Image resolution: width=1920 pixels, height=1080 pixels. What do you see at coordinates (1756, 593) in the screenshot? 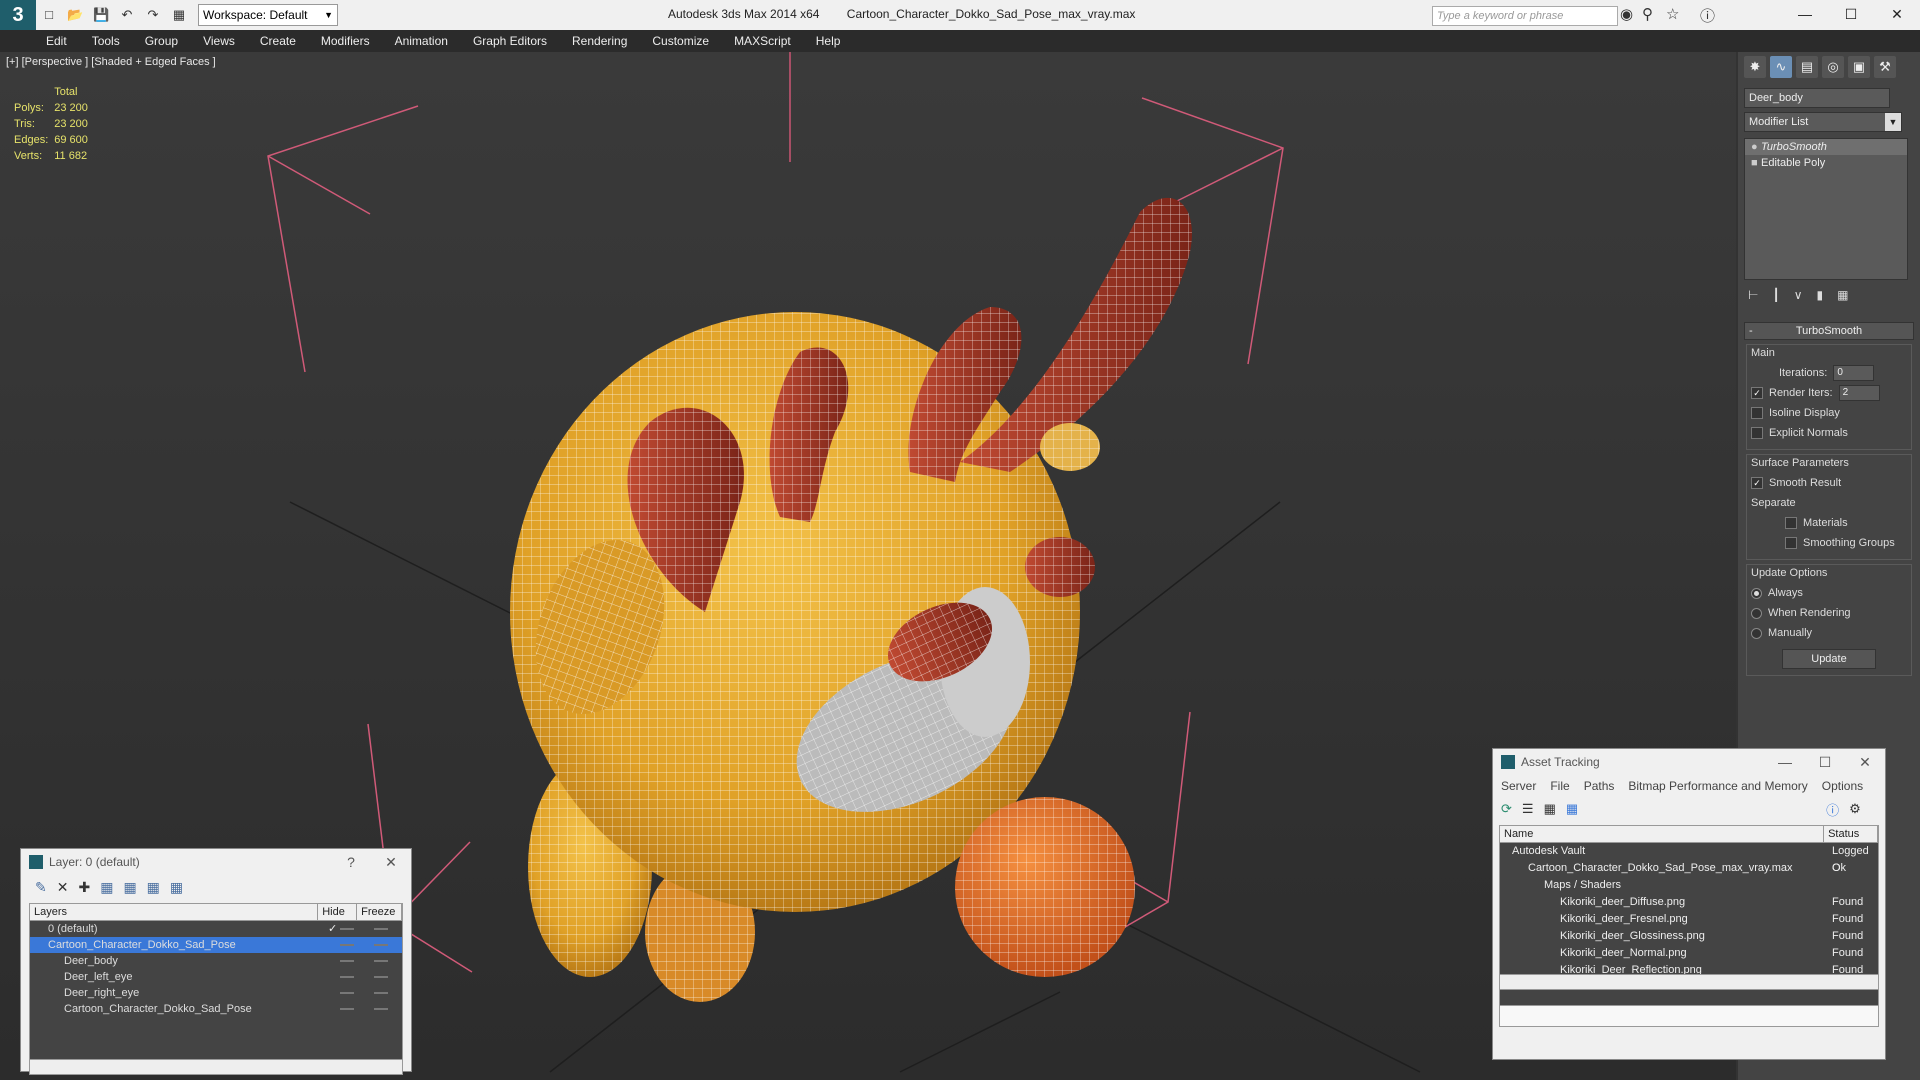
I see `always-radio` at bounding box center [1756, 593].